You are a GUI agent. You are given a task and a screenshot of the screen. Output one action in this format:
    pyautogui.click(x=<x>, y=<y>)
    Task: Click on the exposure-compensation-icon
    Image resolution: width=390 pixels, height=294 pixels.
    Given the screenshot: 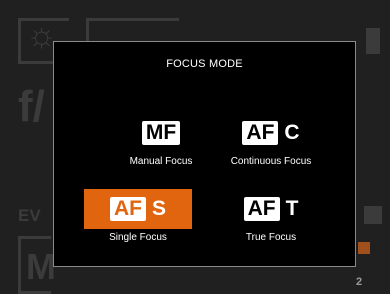 What is the action you would take?
    pyautogui.click(x=373, y=215)
    